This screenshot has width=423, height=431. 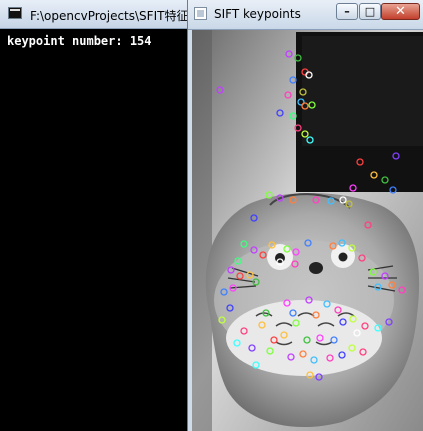 What do you see at coordinates (362, 91) in the screenshot?
I see `monitor-screen` at bounding box center [362, 91].